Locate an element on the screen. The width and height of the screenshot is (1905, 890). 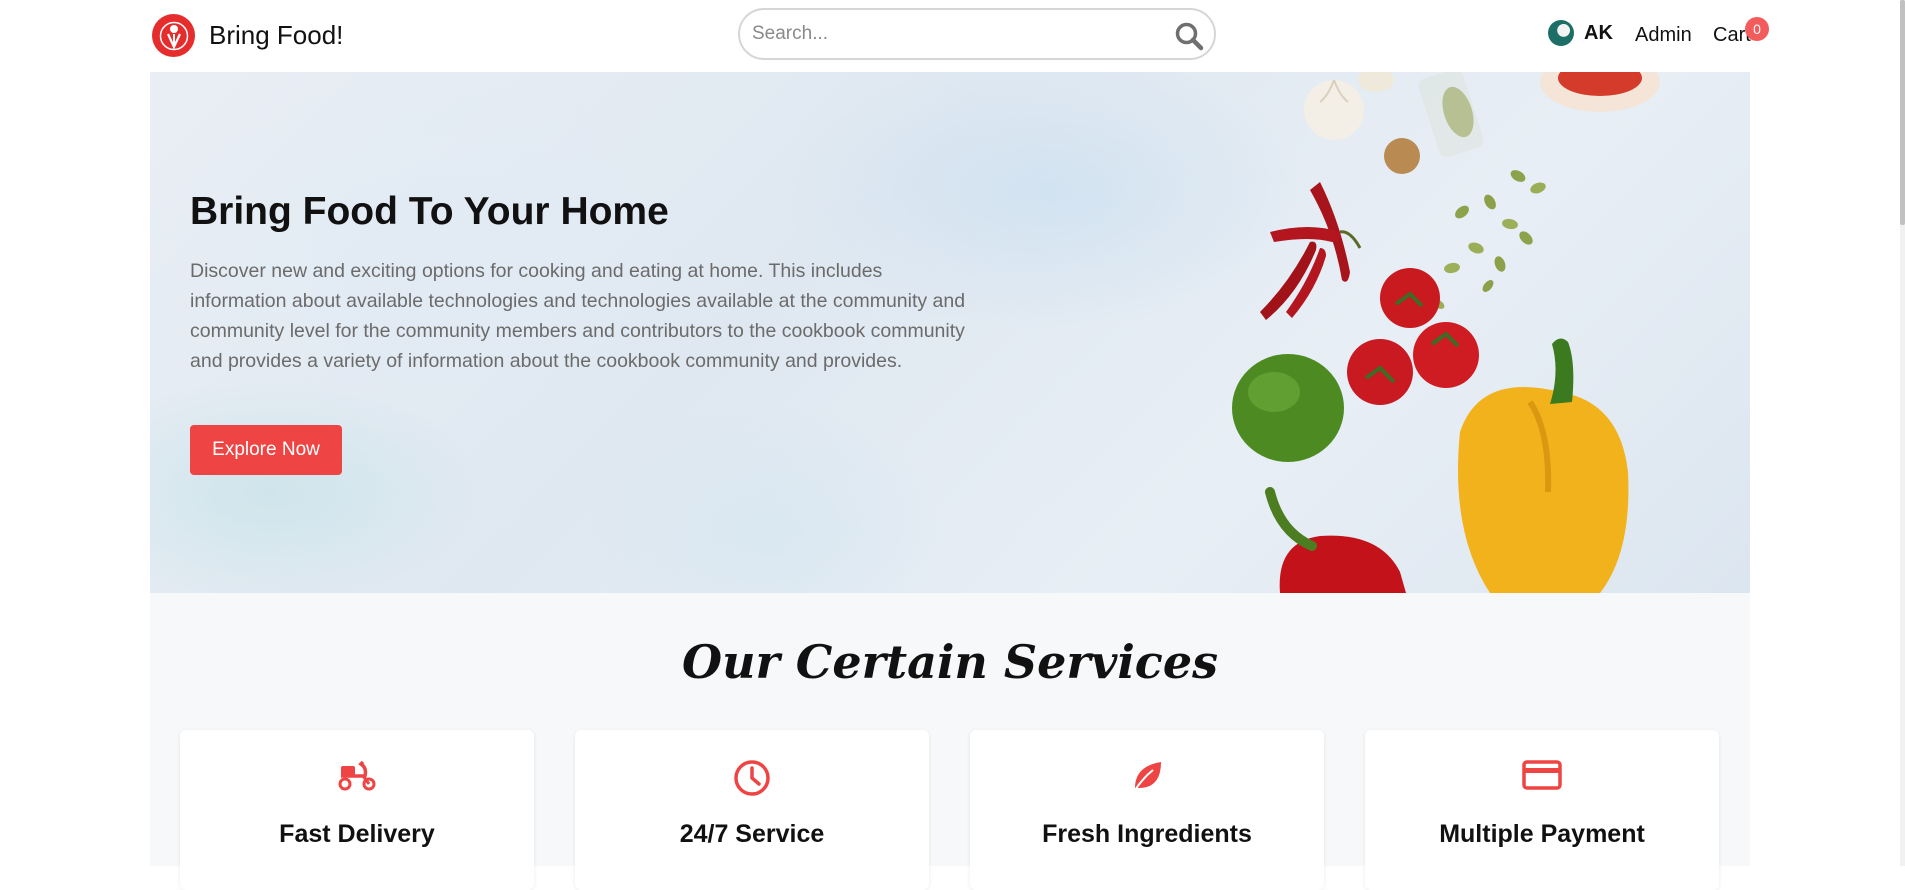
service-card-title: Fast Delivery is located at coordinates (357, 834).